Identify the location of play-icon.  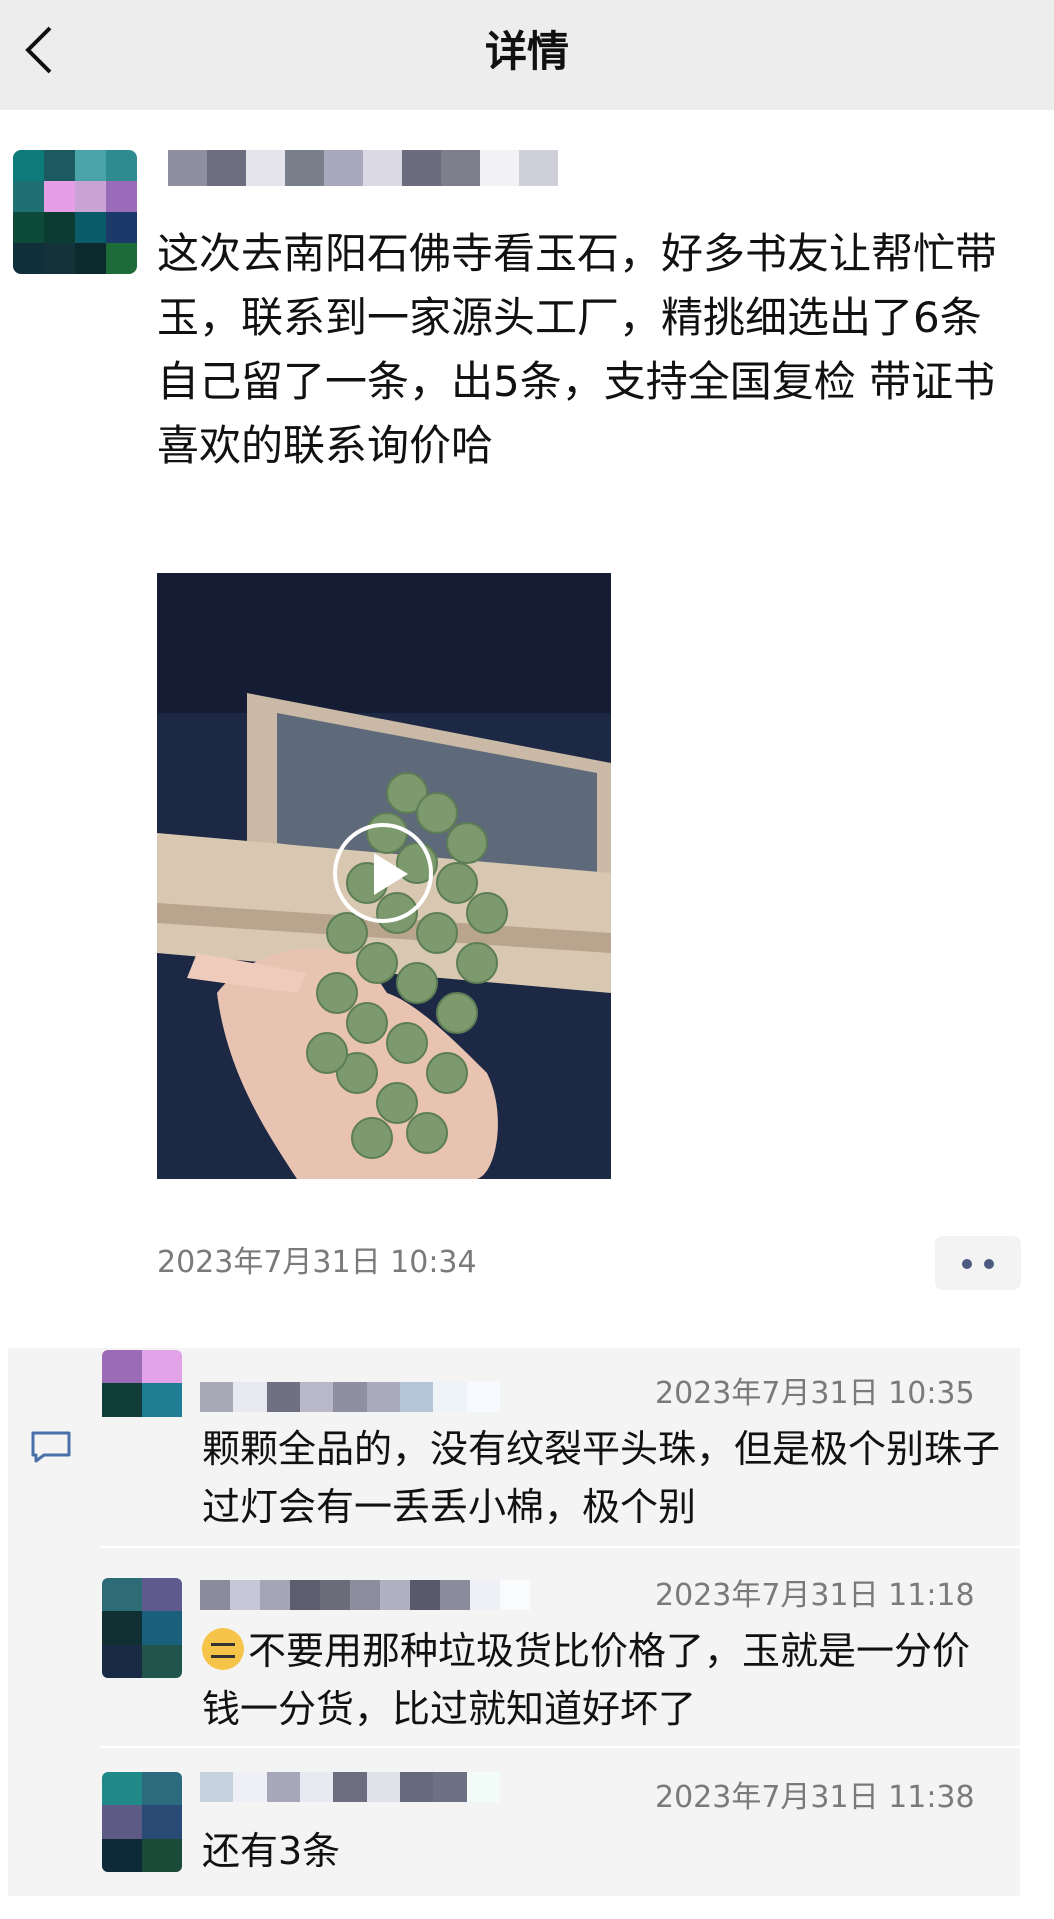
(383, 873).